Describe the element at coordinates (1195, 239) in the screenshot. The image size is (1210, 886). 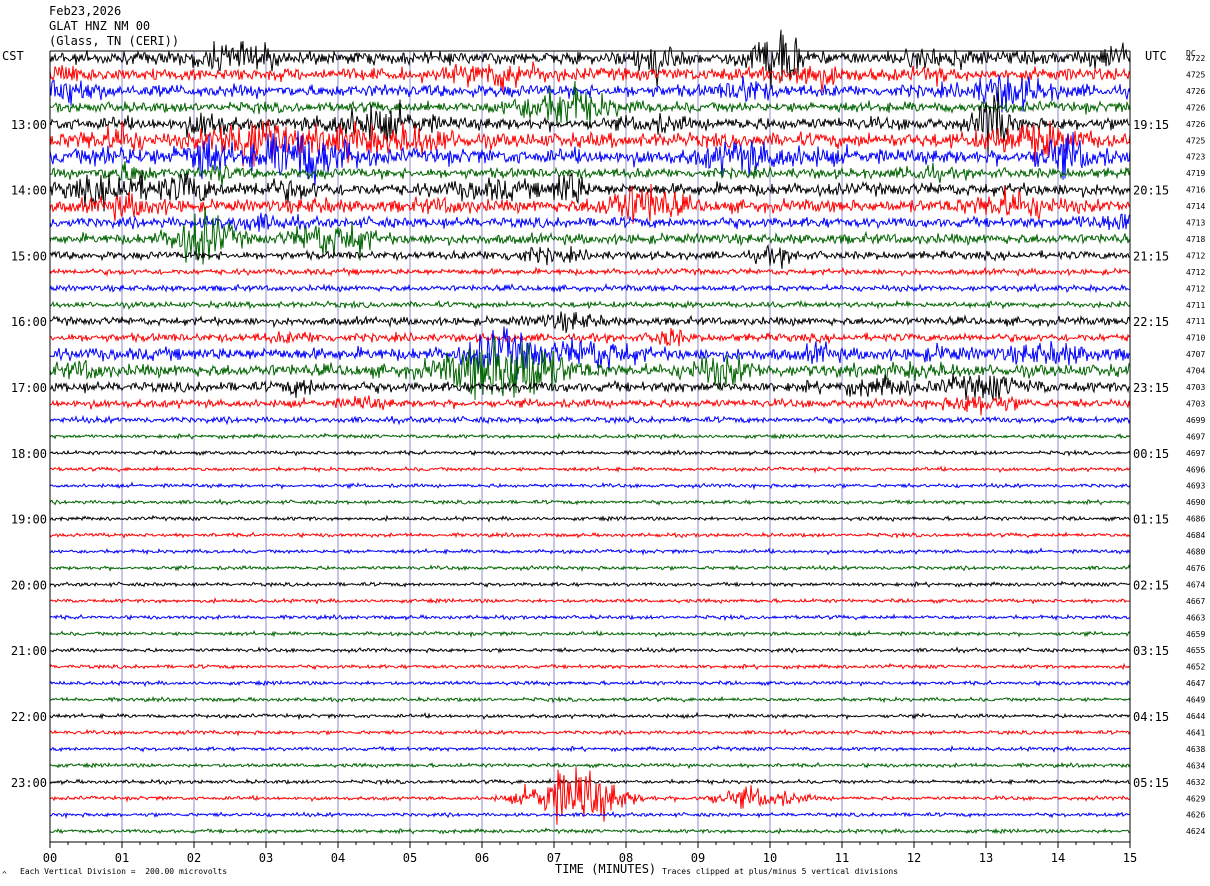
I see `dc-offset-label: 4718` at that location.